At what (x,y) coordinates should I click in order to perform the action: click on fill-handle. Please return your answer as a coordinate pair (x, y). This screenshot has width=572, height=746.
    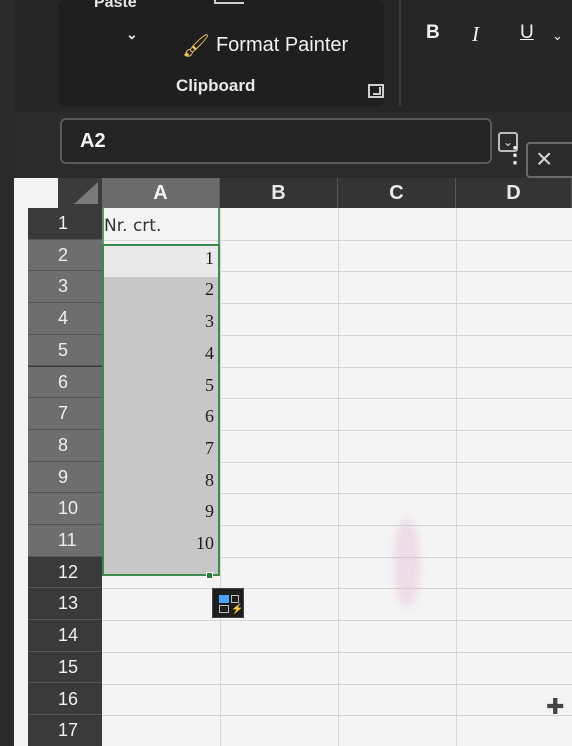
    Looking at the image, I should click on (209, 575).